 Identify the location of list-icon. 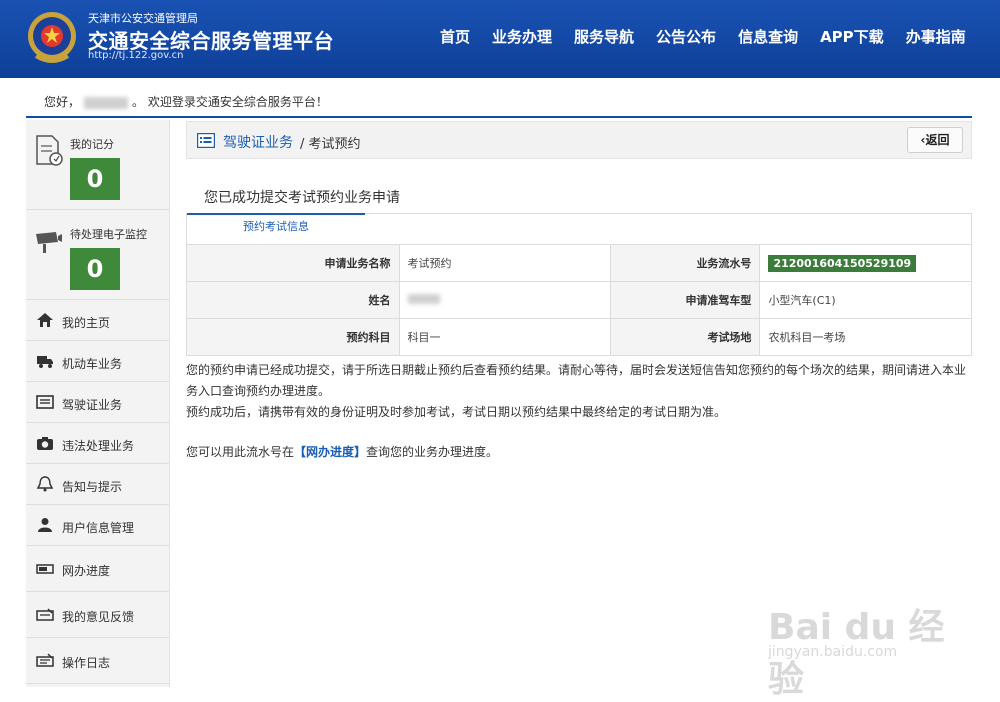
(206, 140).